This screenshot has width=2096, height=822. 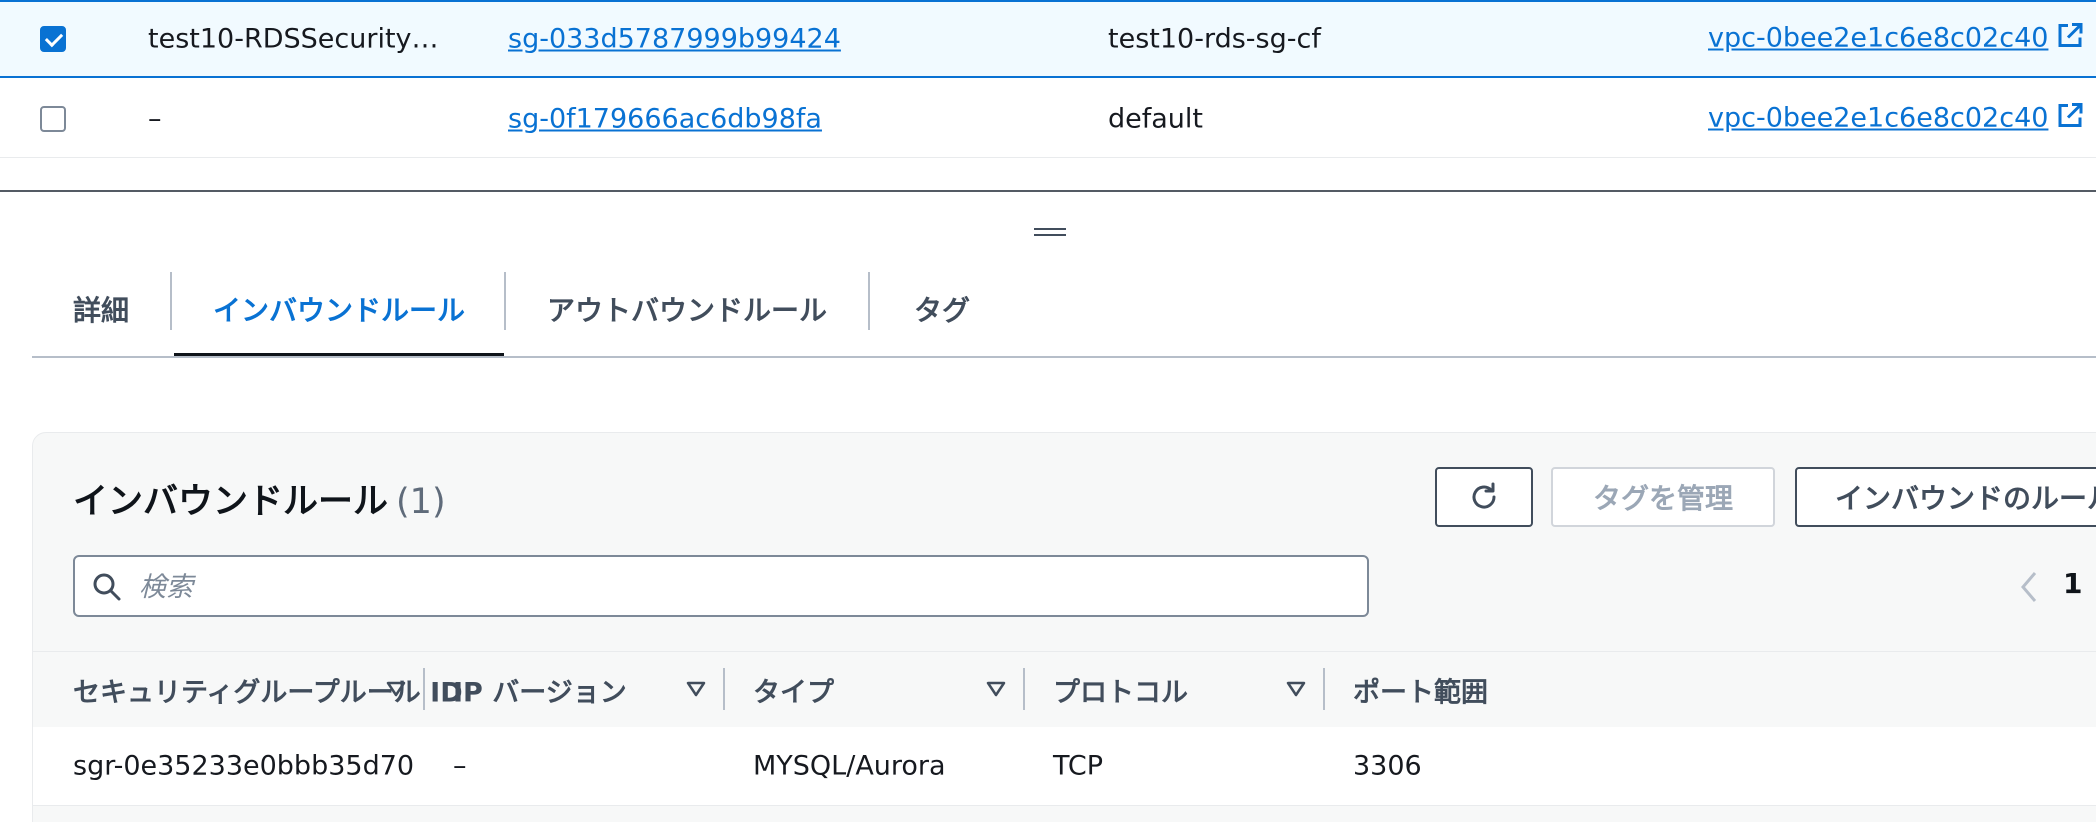 What do you see at coordinates (942, 309) in the screenshot?
I see `tab-tags: タグ` at bounding box center [942, 309].